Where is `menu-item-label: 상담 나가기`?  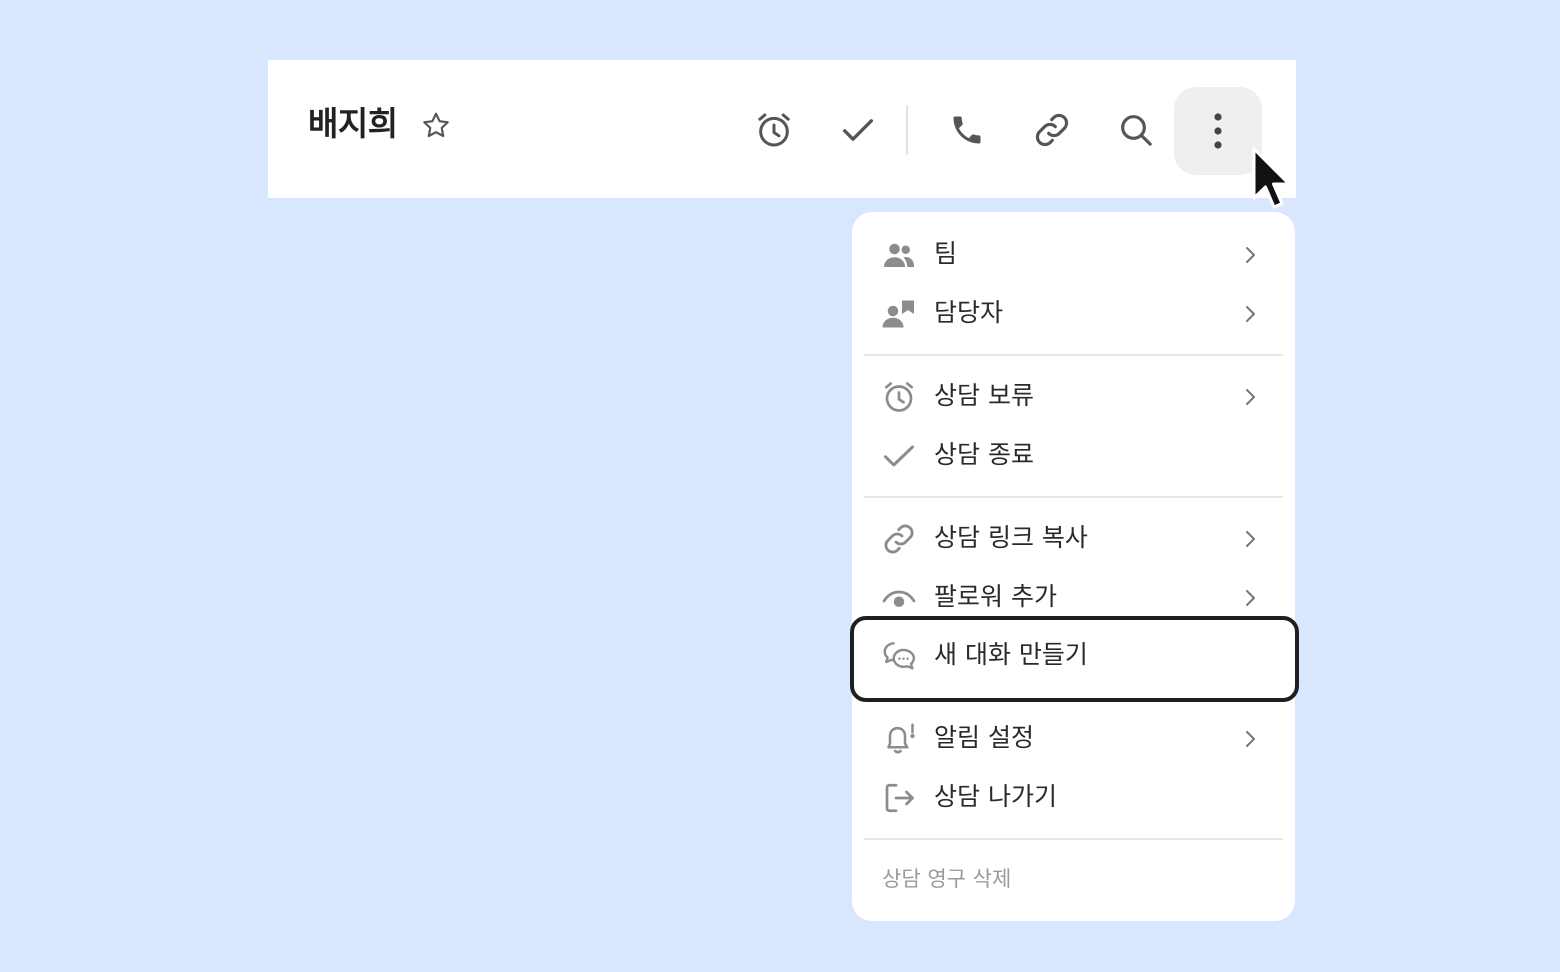
menu-item-label: 상담 나가기 is located at coordinates (995, 796).